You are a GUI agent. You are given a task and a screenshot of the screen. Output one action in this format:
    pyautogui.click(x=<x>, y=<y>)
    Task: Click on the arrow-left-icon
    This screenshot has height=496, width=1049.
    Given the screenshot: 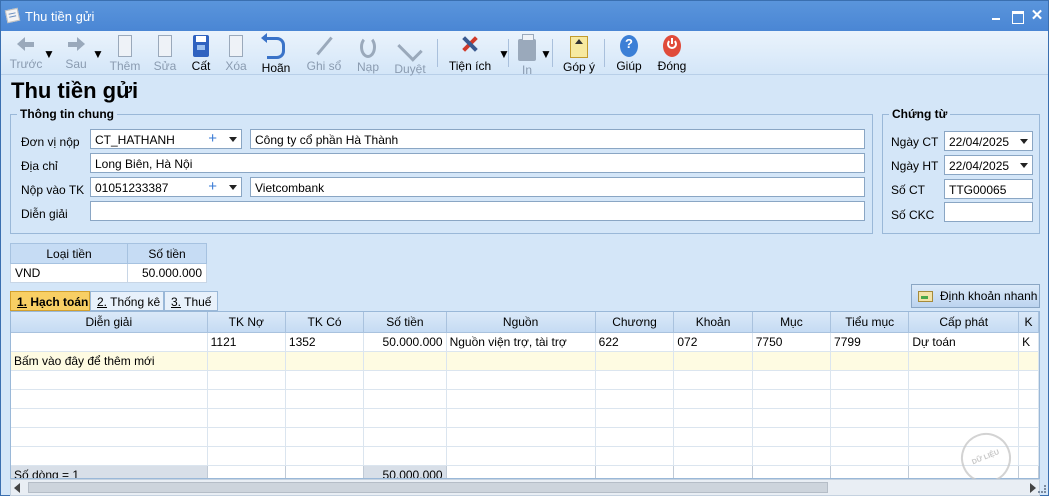 What is the action you would take?
    pyautogui.click(x=26, y=44)
    